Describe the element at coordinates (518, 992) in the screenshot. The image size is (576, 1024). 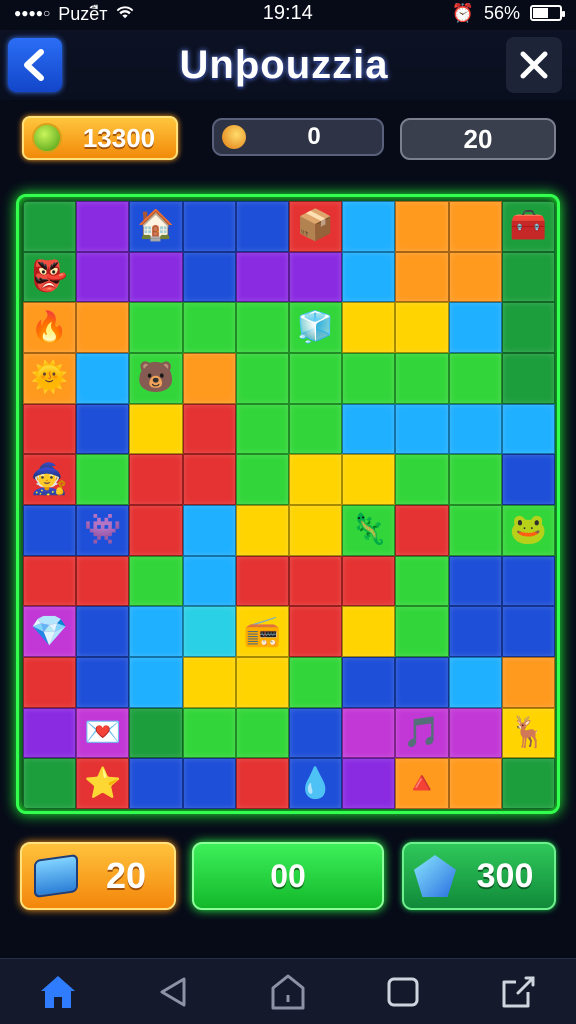
I see `nav-share` at that location.